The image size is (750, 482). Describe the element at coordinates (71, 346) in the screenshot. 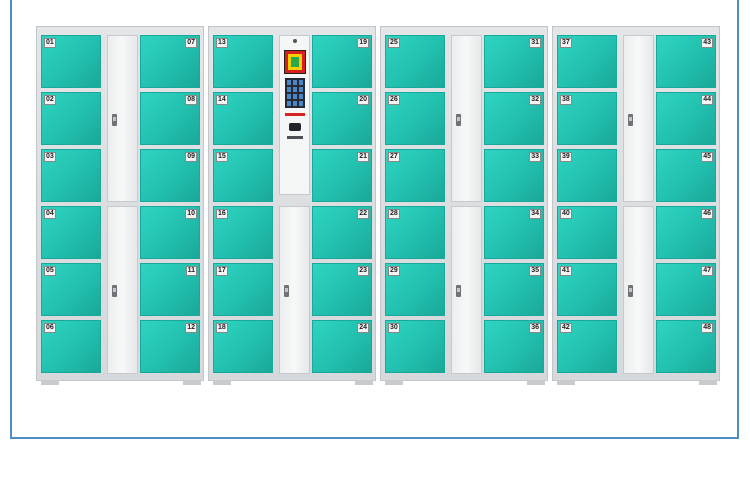

I see `locker-door: 06` at that location.